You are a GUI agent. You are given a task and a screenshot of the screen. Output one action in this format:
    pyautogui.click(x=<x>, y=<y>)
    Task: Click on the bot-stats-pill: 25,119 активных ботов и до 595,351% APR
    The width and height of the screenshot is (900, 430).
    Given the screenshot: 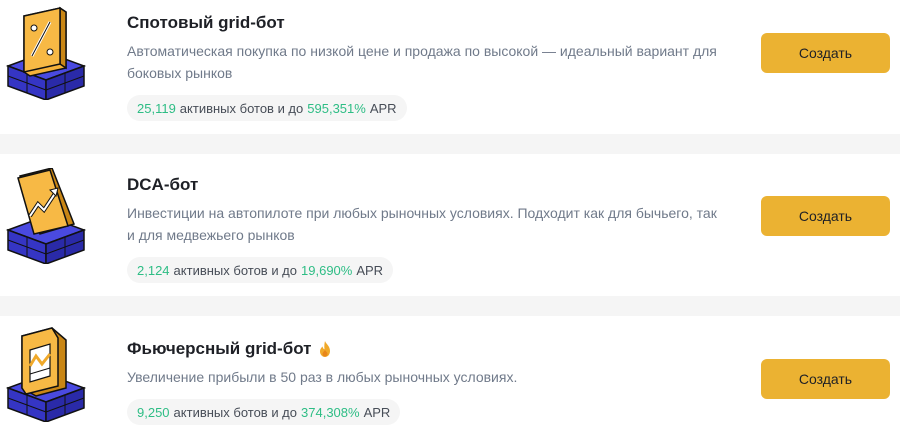 What is the action you would take?
    pyautogui.click(x=267, y=108)
    